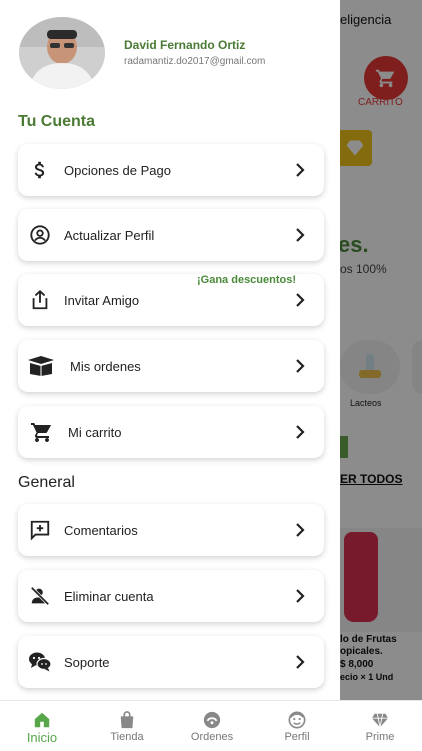  I want to click on avatar-photo, so click(62, 53).